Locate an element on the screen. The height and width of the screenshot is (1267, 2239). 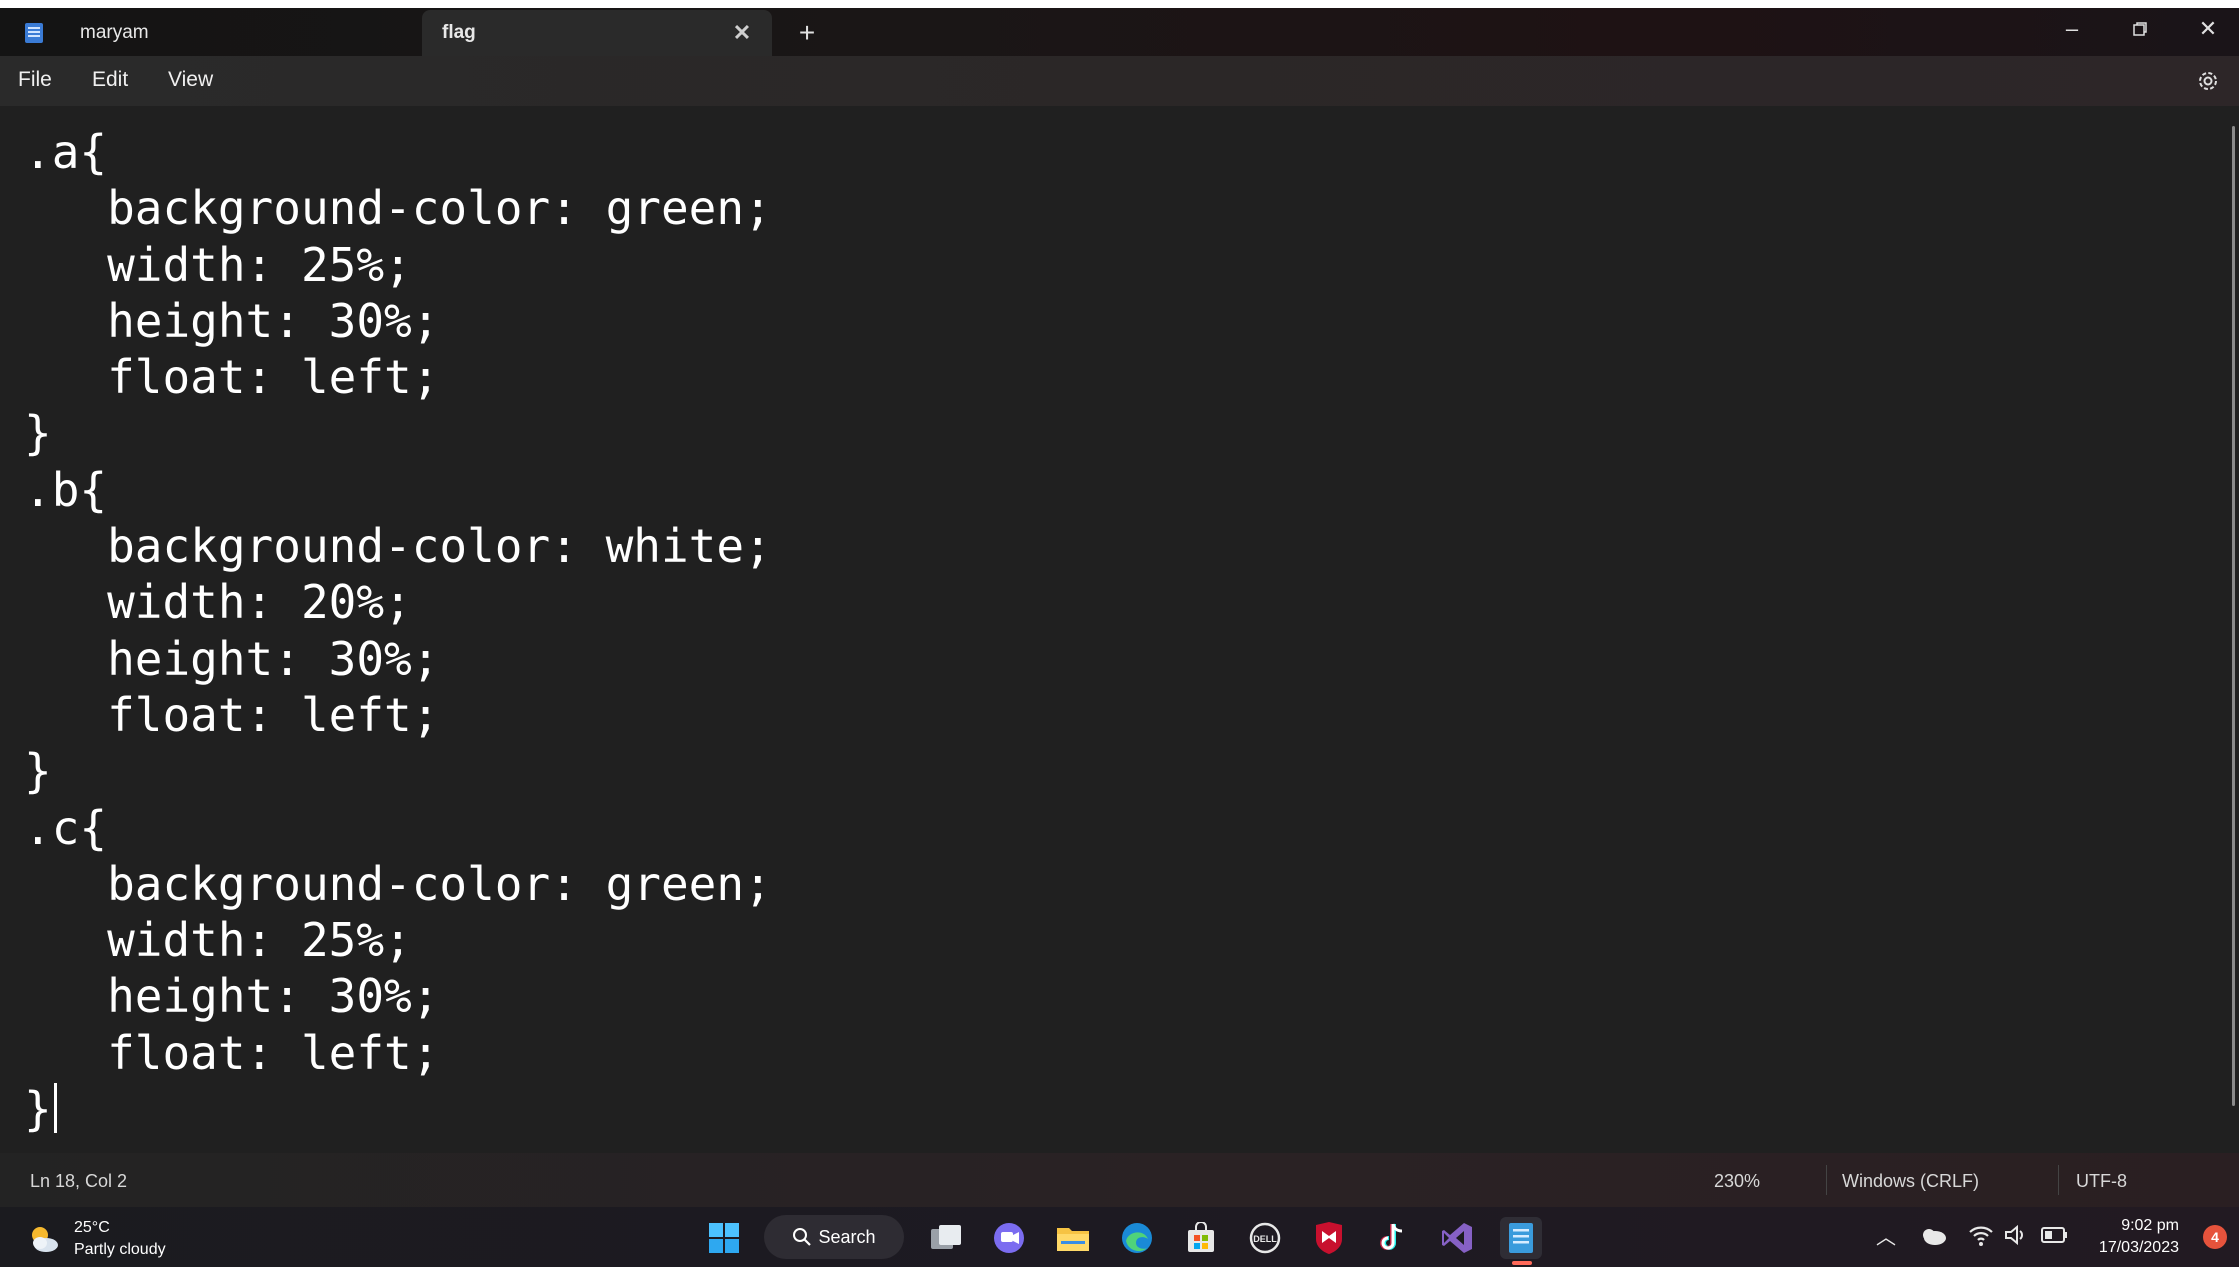
tab-label: flag is located at coordinates (459, 32).